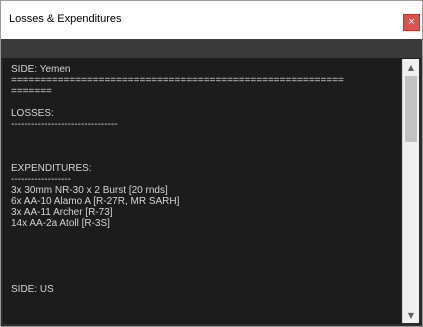  Describe the element at coordinates (410, 191) in the screenshot. I see `vertical-scrollbar: ▲ ▼` at that location.